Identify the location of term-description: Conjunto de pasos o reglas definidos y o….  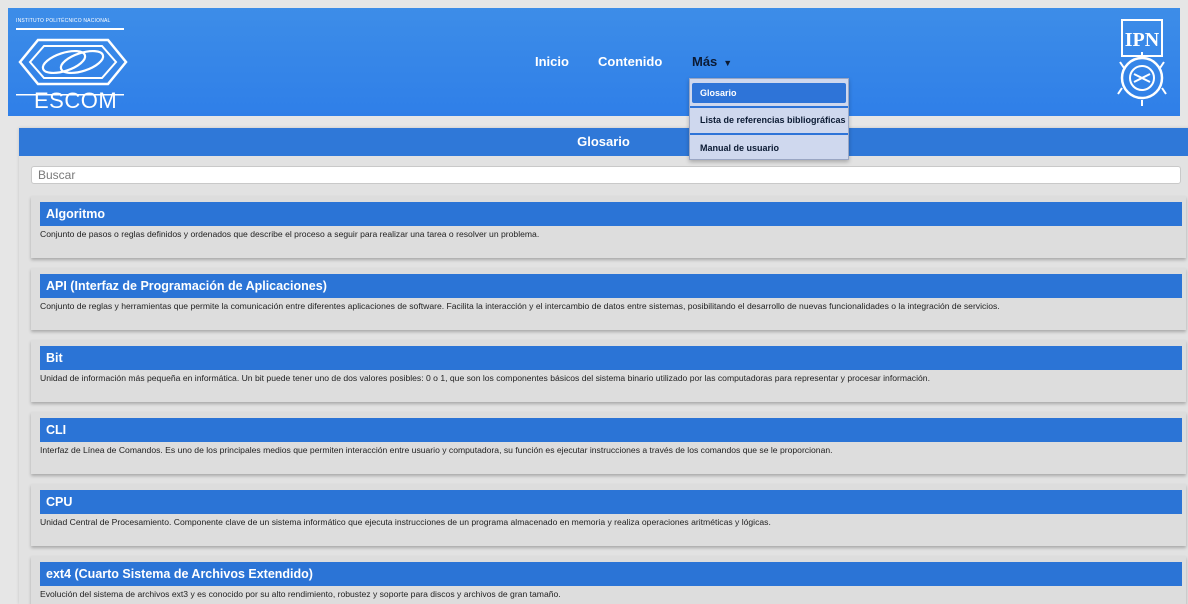
(290, 234).